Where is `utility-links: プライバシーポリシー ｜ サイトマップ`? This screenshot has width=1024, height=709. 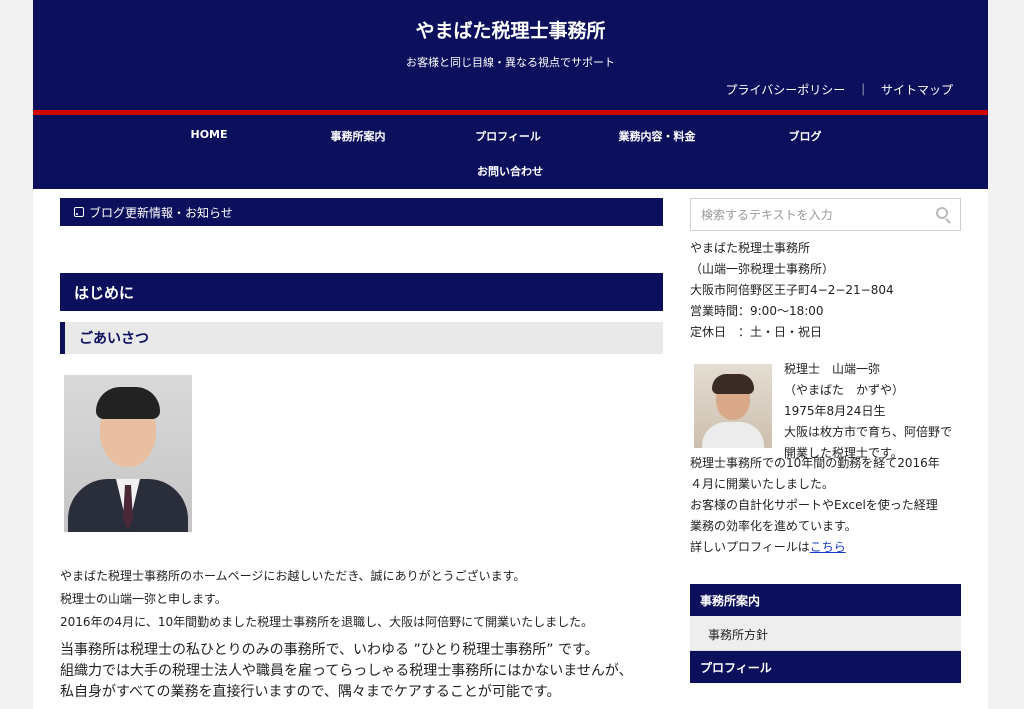 utility-links: プライバシーポリシー ｜ サイトマップ is located at coordinates (839, 89).